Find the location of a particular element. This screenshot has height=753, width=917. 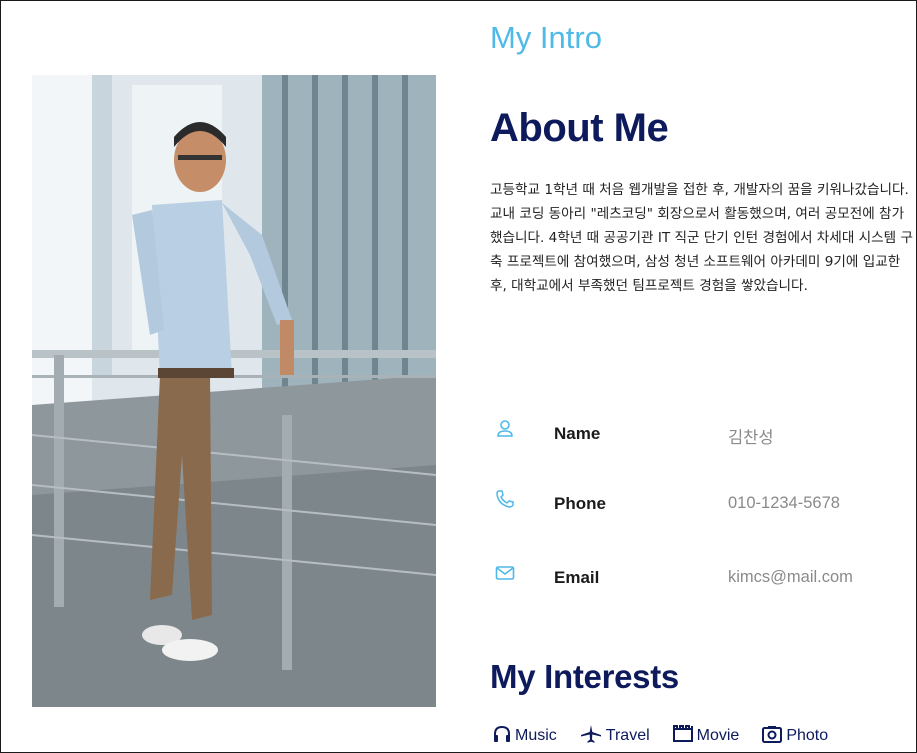

interest-music: Music is located at coordinates (524, 736).